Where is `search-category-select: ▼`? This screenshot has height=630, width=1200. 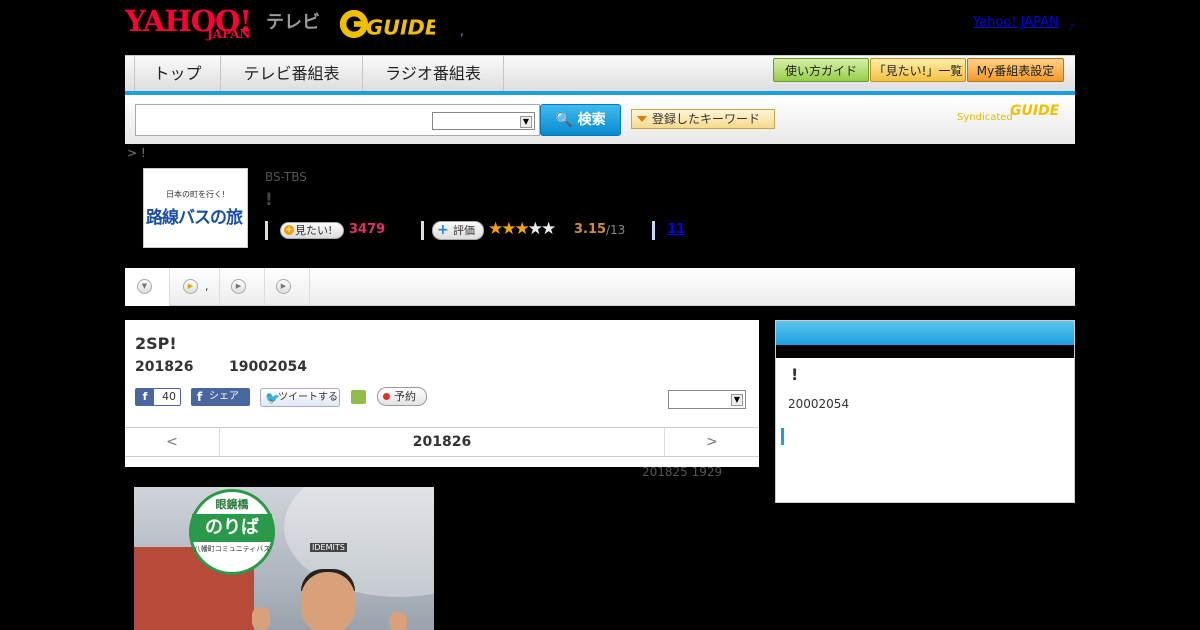 search-category-select: ▼ is located at coordinates (483, 121).